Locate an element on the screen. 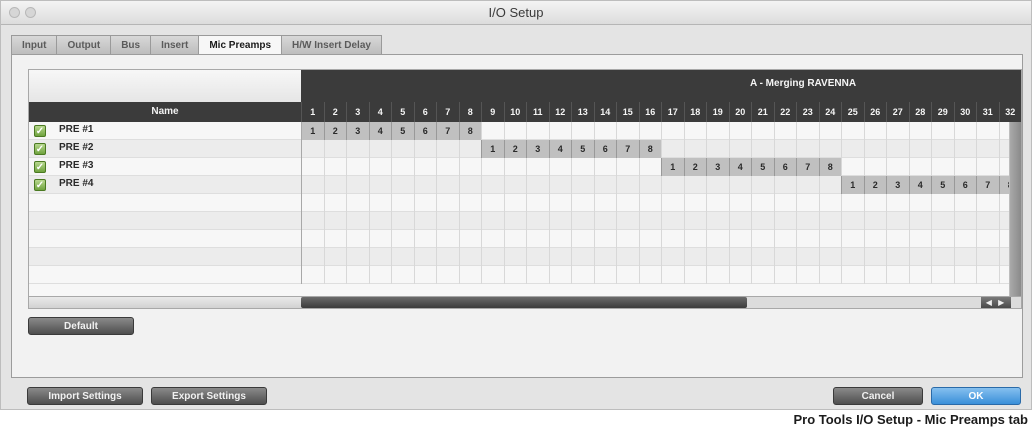  cancel-button: Cancel is located at coordinates (878, 396).